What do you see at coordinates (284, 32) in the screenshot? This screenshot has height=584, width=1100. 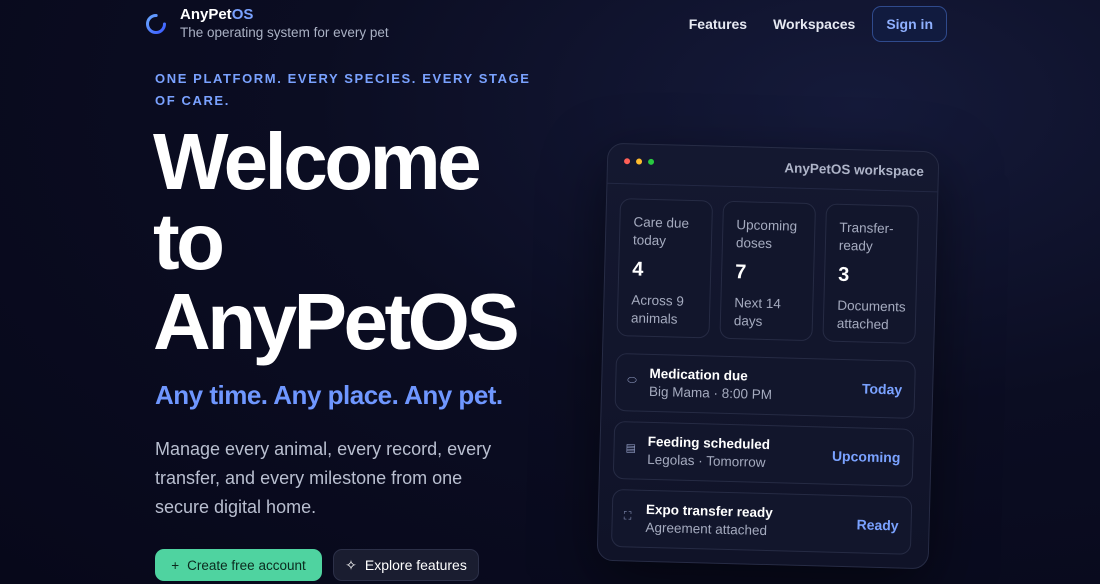 I see `brand-tagline: The operating system for every pet` at bounding box center [284, 32].